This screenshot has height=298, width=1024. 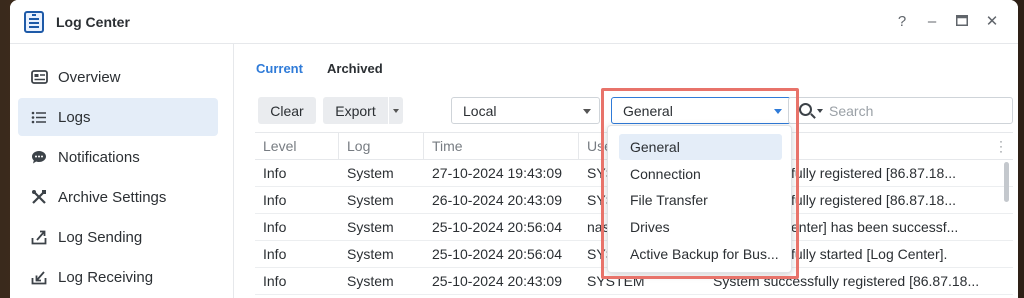 What do you see at coordinates (700, 227) in the screenshot?
I see `dropdown-option-drives: Drives` at bounding box center [700, 227].